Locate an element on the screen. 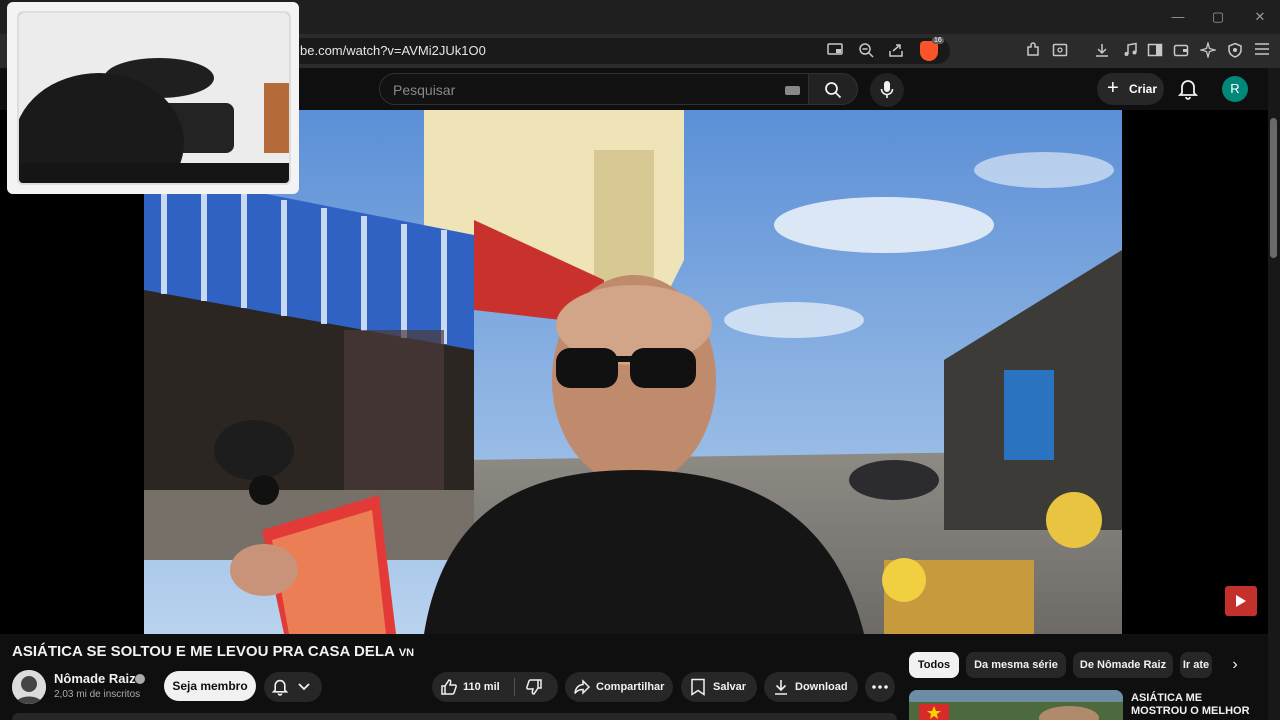  like-count: 110 mil is located at coordinates (481, 687).